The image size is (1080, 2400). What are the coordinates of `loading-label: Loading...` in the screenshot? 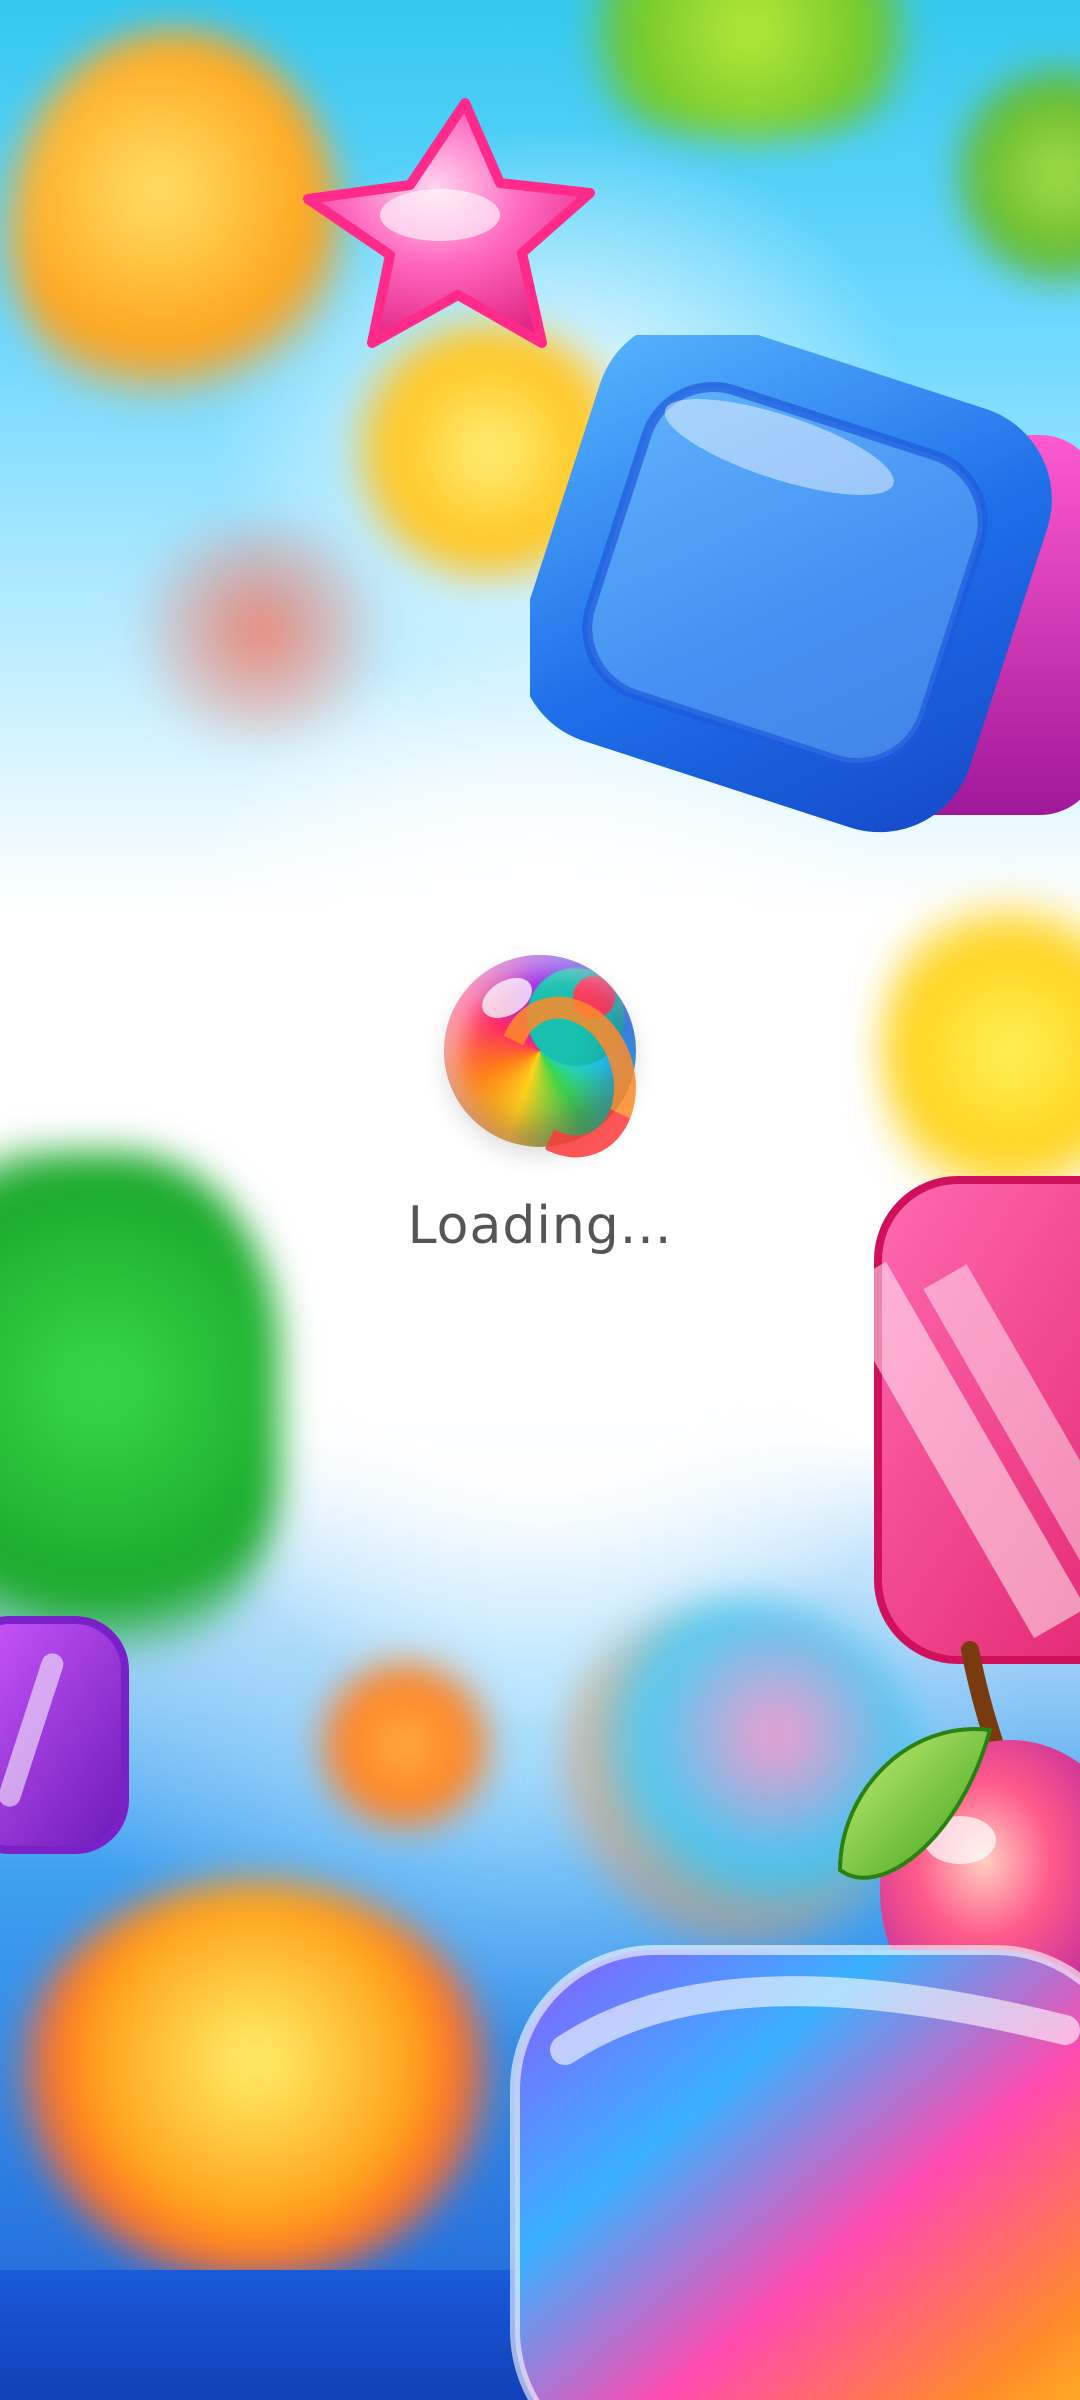 It's located at (540, 1226).